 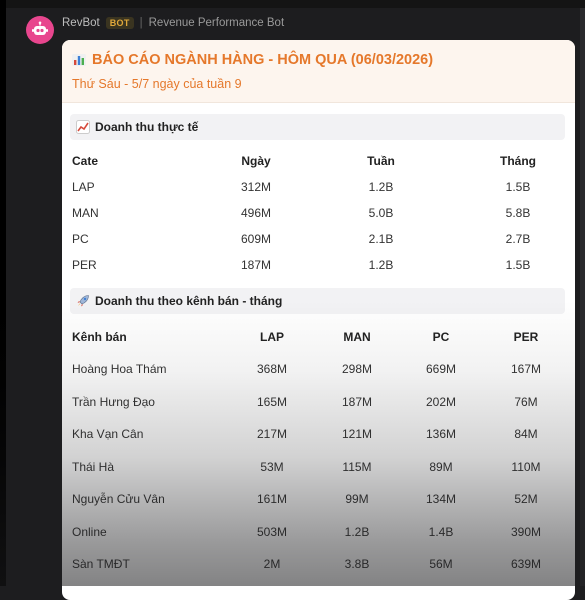 I want to click on column-header: Tháng, so click(x=518, y=161).